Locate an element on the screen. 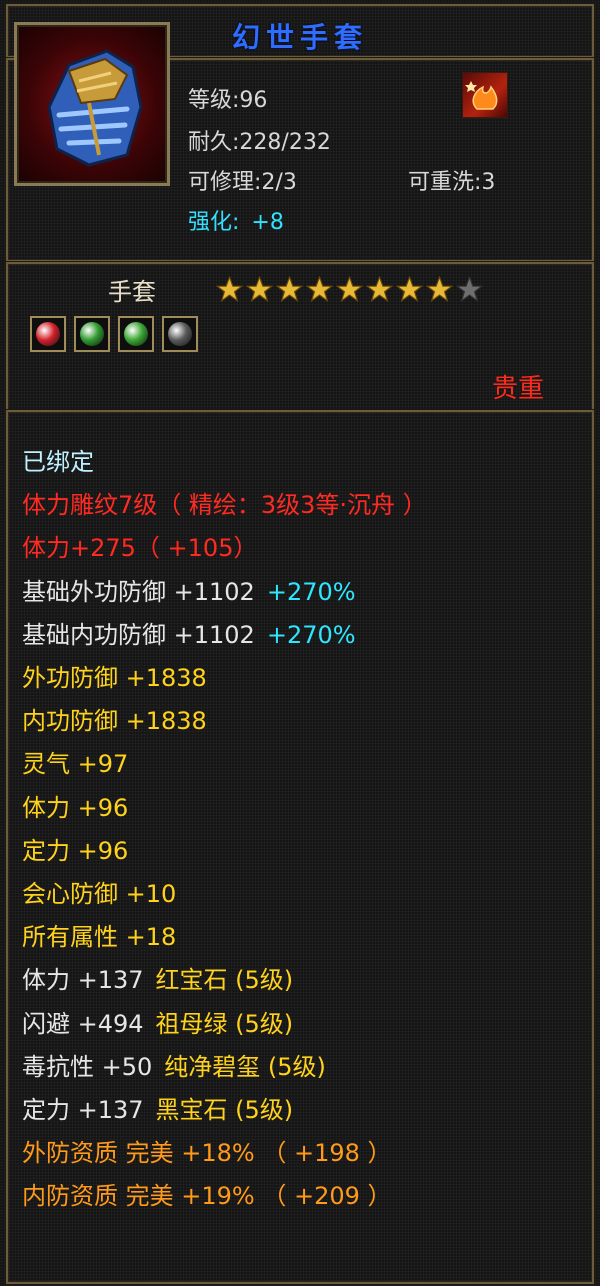 The height and width of the screenshot is (1286, 600). attribute-text: 体力 +137 is located at coordinates (83, 980).